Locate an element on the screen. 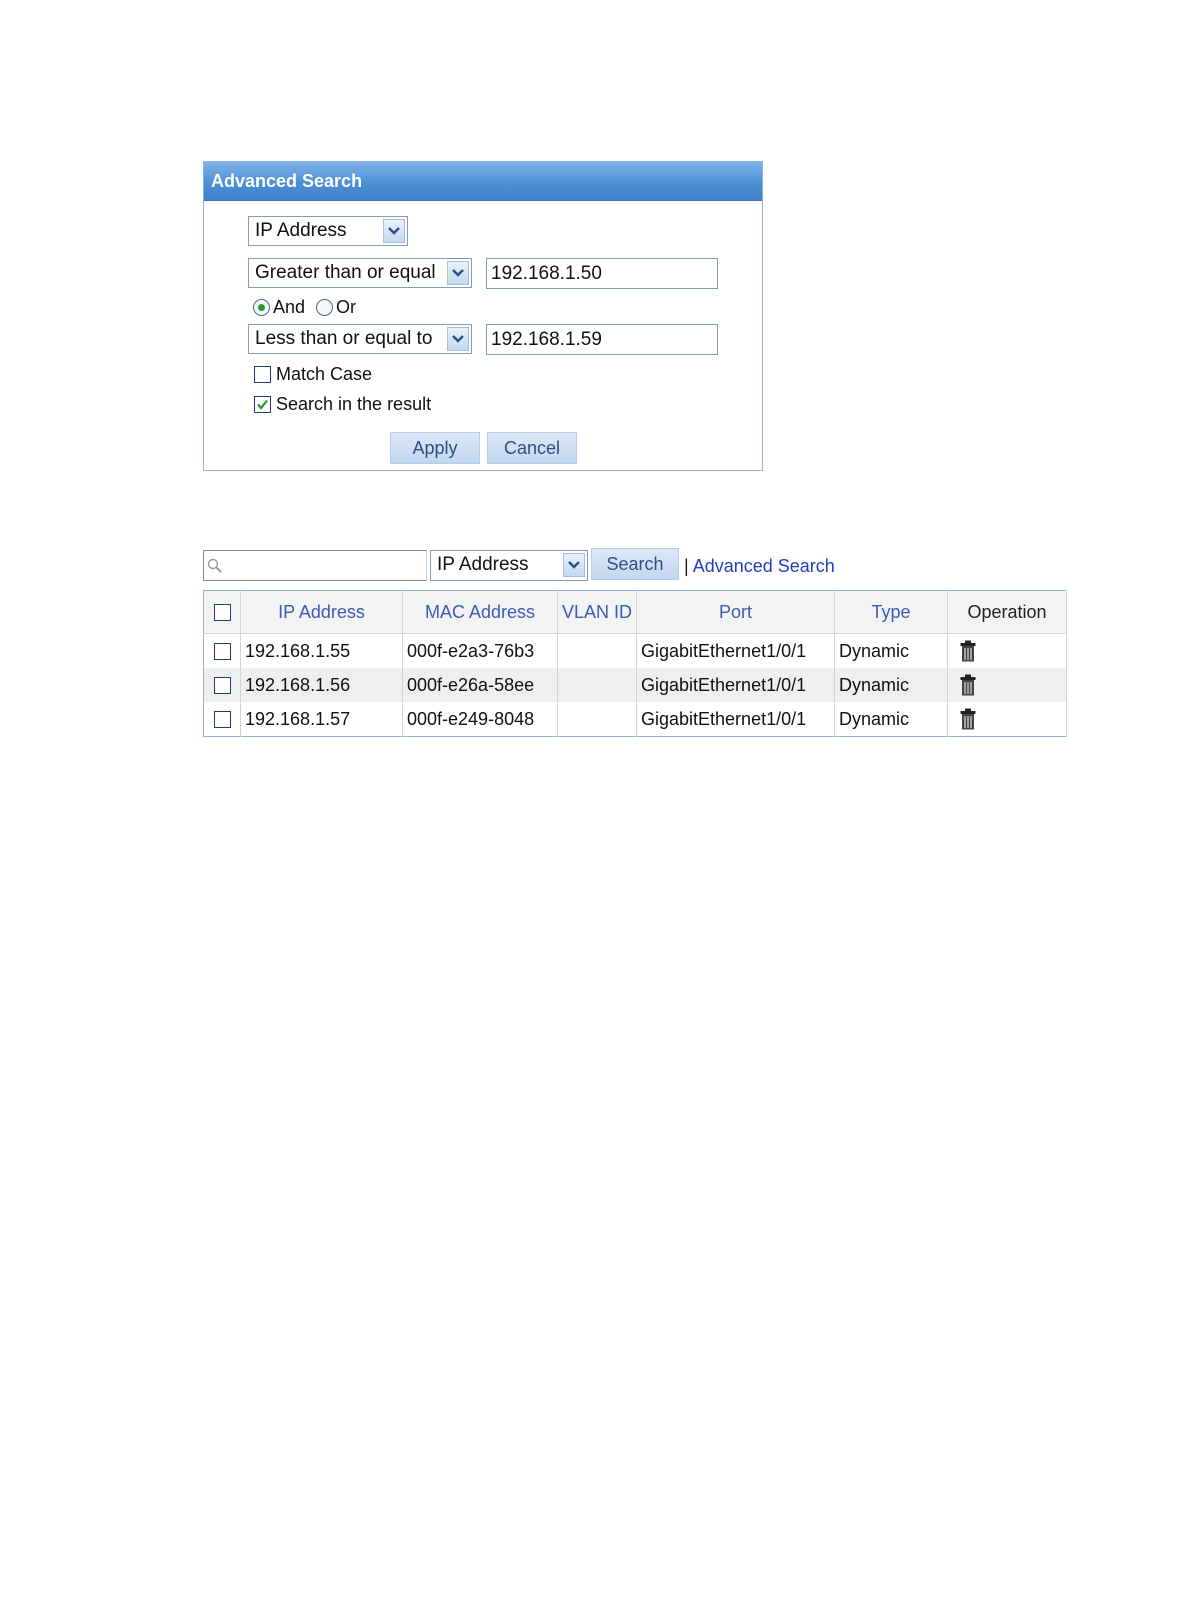 The width and height of the screenshot is (1190, 1616). select-all-checkbox is located at coordinates (222, 613).